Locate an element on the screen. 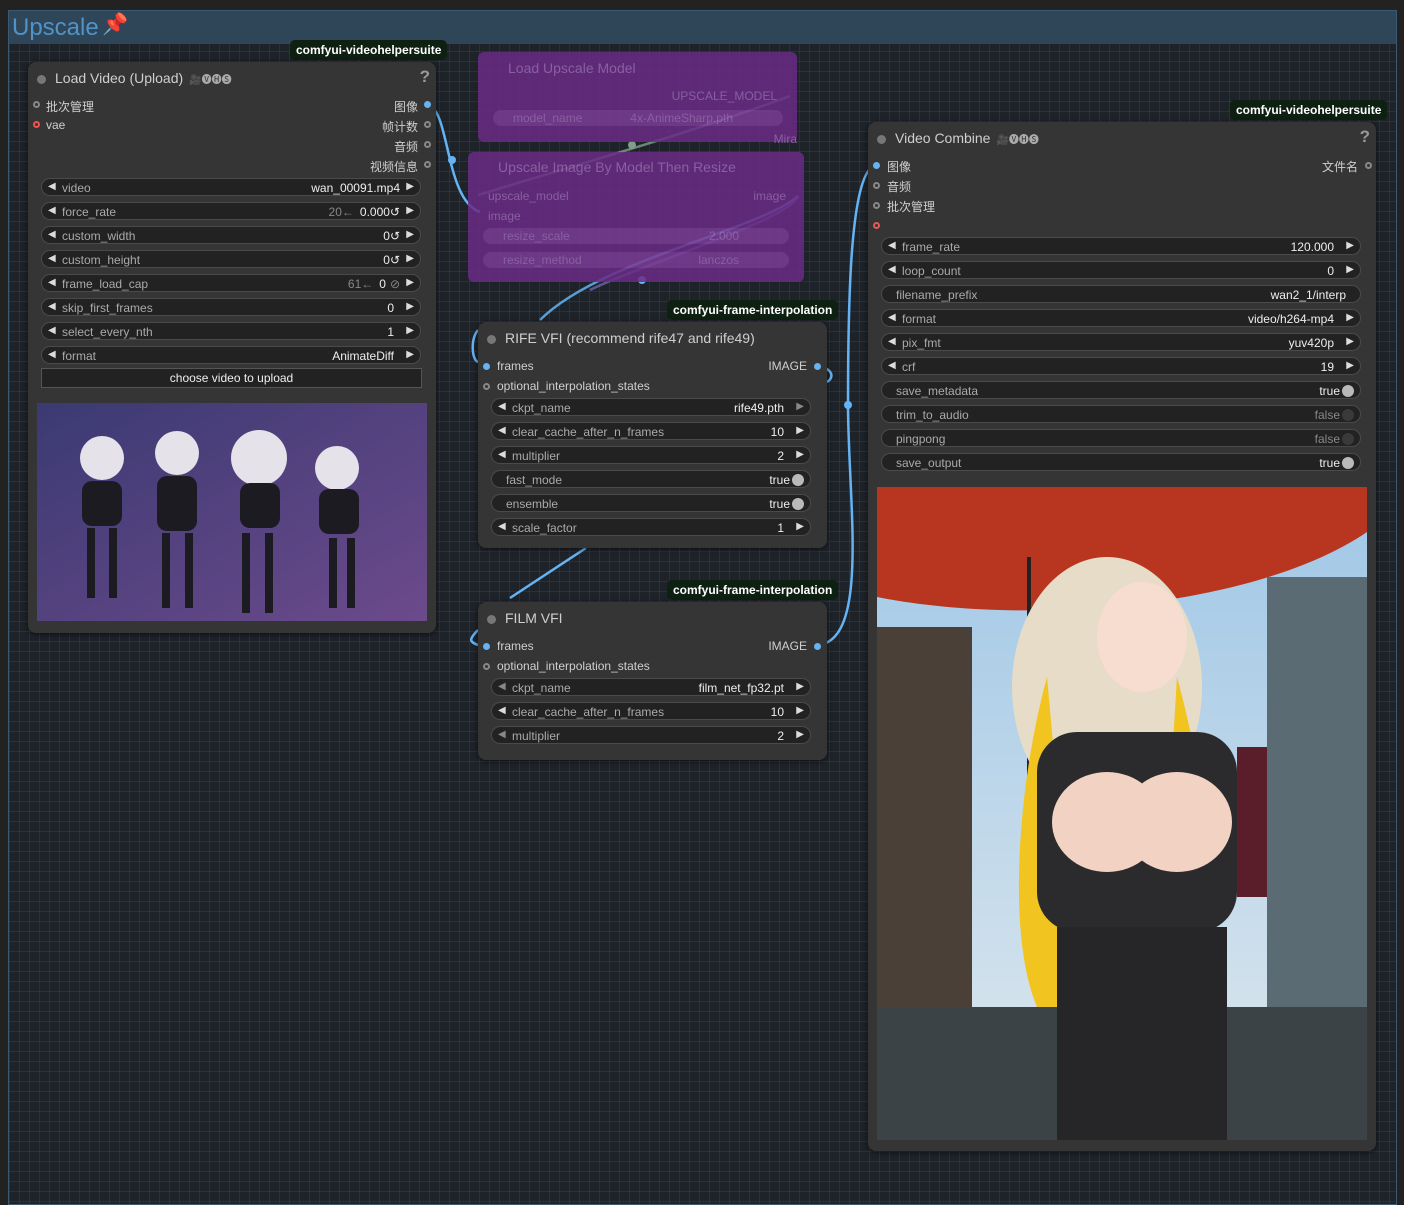 Image resolution: width=1404 pixels, height=1205 pixels. model-name-widget: model_name 4x-AnimeSharp.pth is located at coordinates (638, 118).